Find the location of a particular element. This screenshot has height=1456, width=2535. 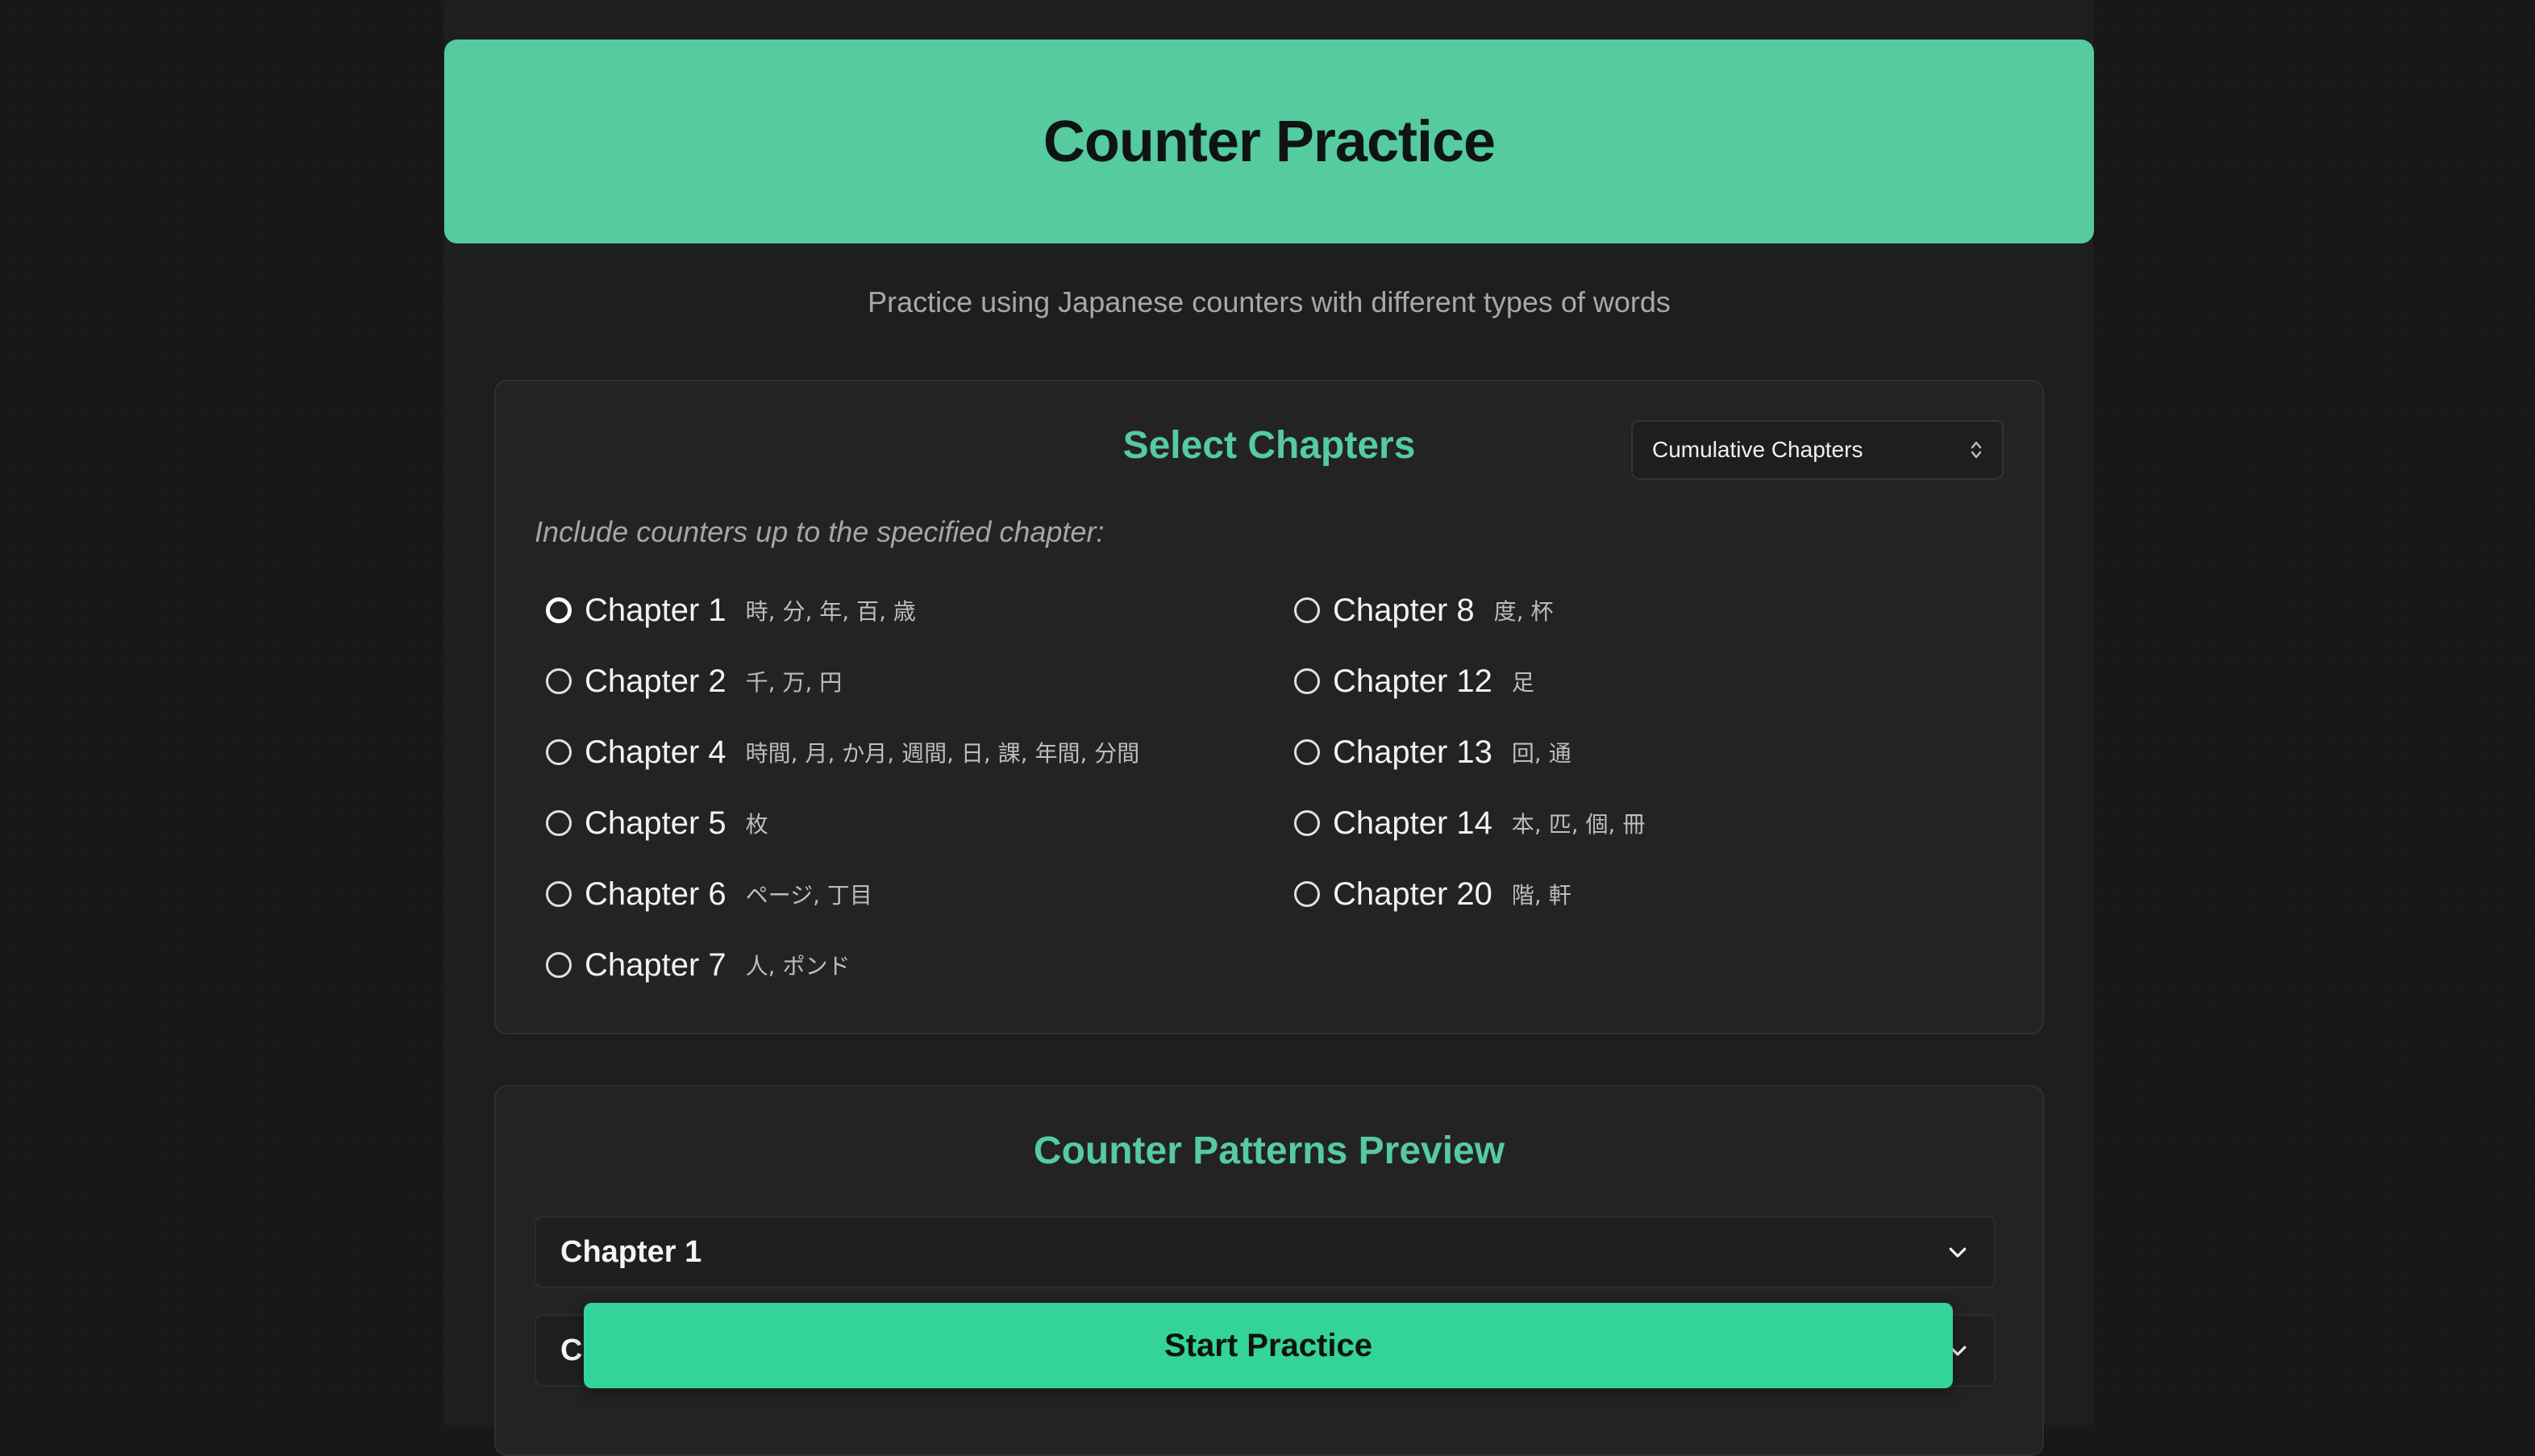

radio-checked-icon is located at coordinates (559, 610).